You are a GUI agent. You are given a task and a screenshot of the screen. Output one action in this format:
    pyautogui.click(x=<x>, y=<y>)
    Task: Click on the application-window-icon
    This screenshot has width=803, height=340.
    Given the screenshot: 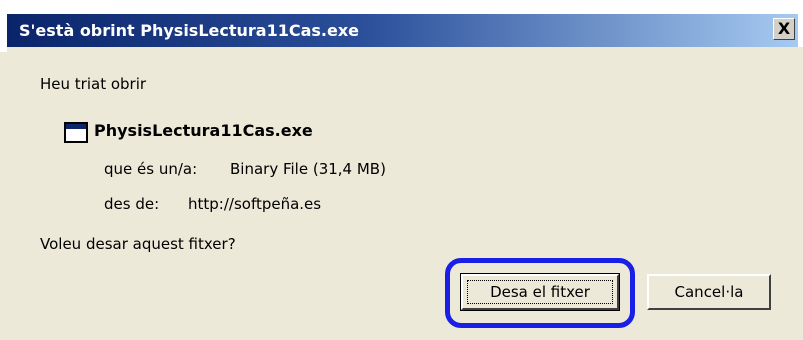 What is the action you would take?
    pyautogui.click(x=76, y=132)
    